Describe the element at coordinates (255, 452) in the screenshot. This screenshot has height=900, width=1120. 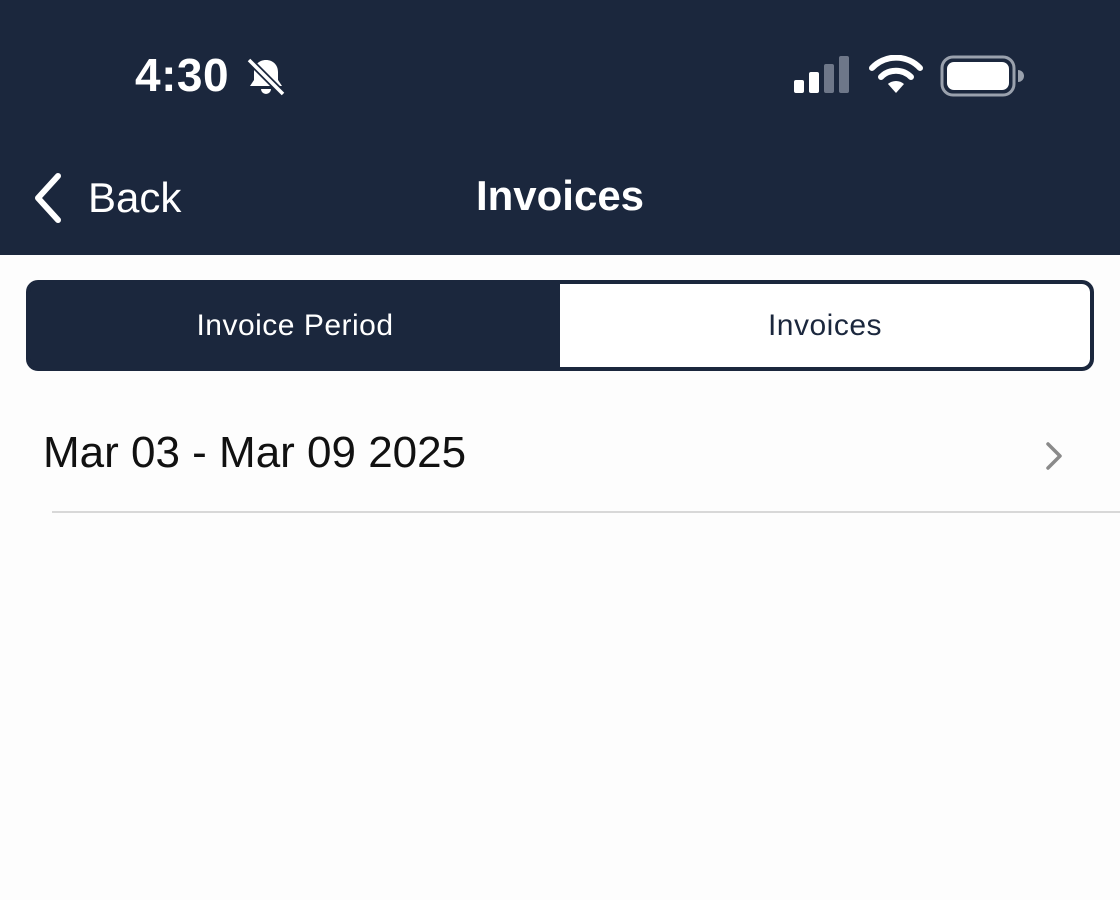
I see `invoice-period-label: Mar 03 - Mar 09 2025` at that location.